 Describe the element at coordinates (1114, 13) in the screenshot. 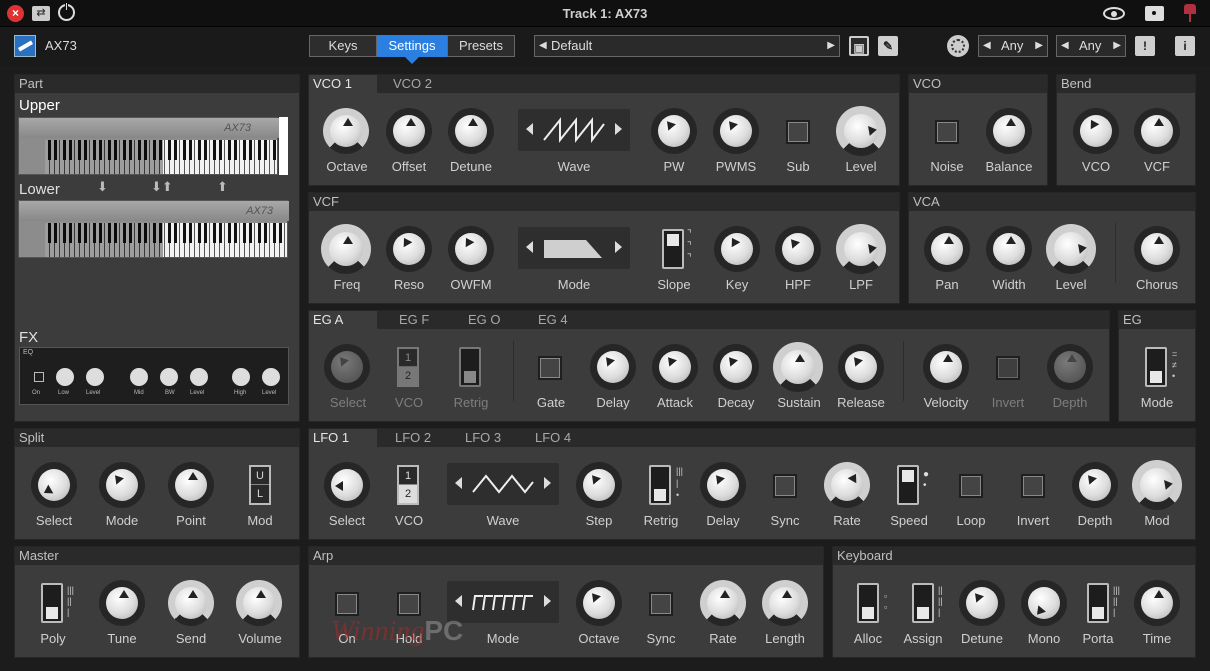

I see `eye-icon` at that location.